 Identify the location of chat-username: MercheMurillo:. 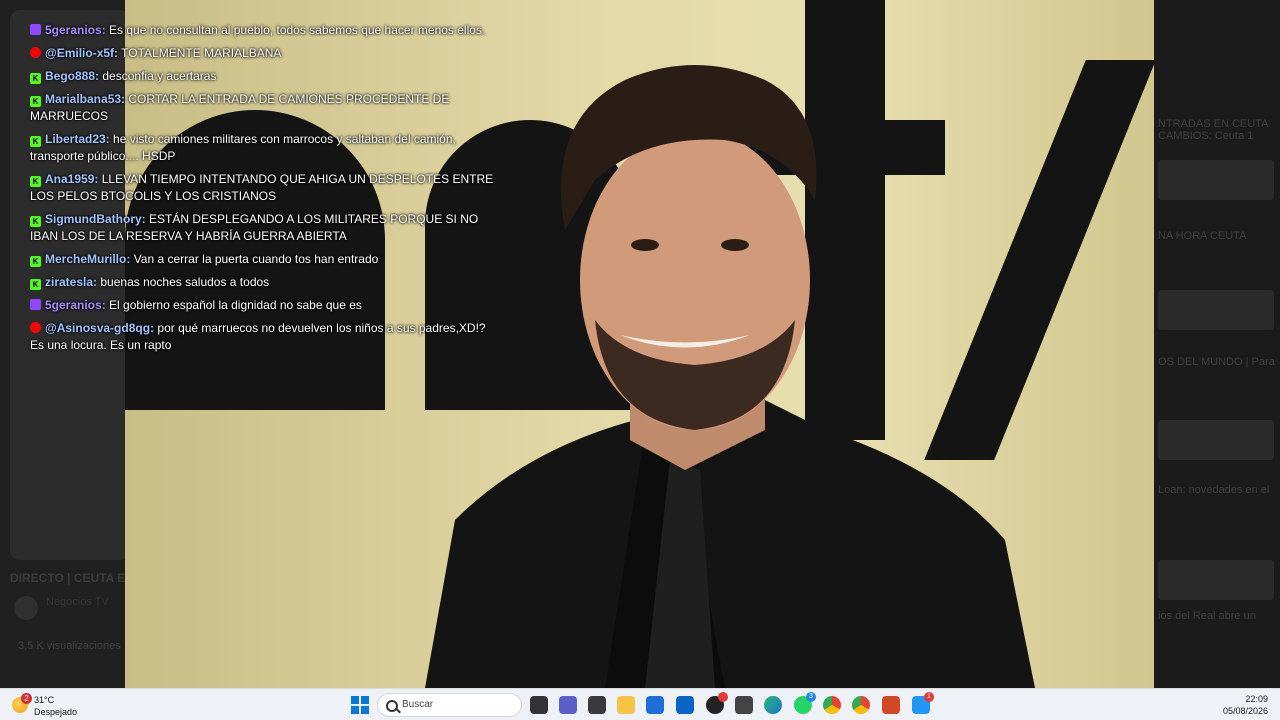
(88, 259).